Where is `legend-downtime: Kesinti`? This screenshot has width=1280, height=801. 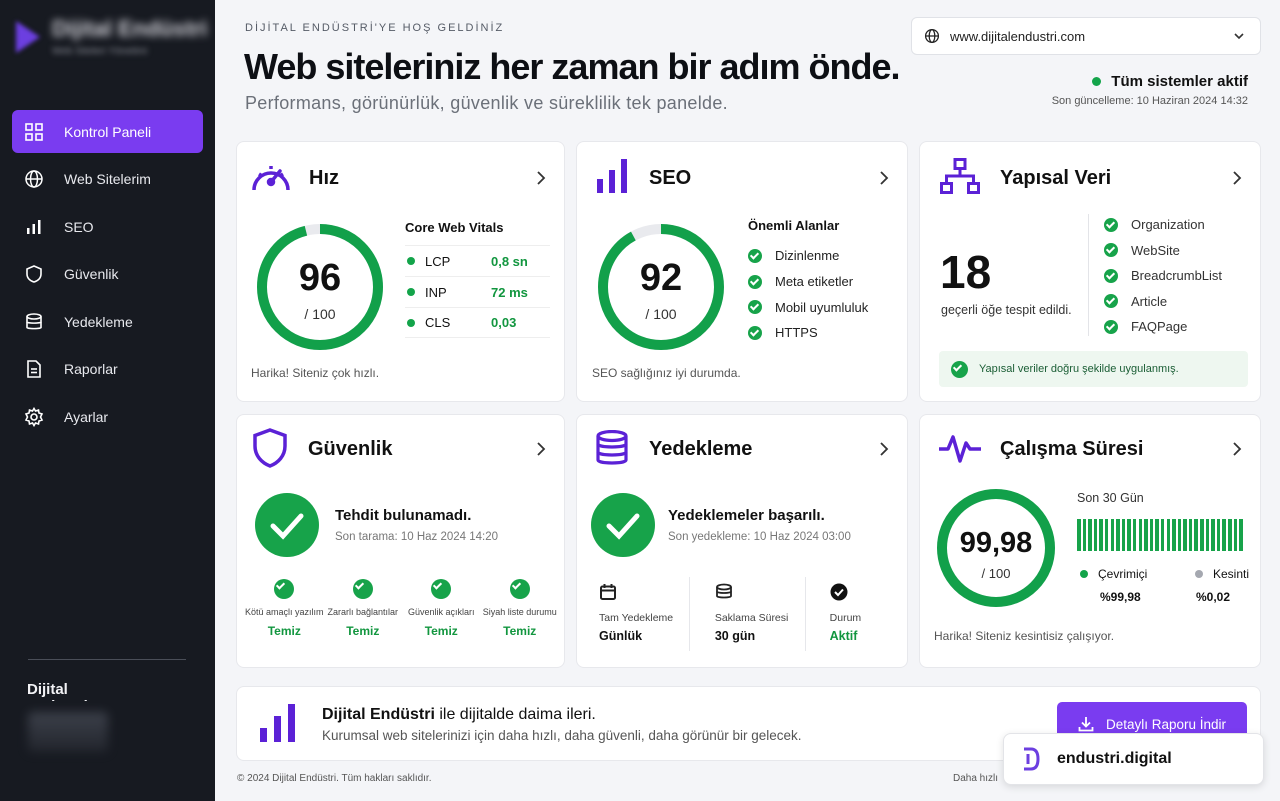 legend-downtime: Kesinti is located at coordinates (1221, 574).